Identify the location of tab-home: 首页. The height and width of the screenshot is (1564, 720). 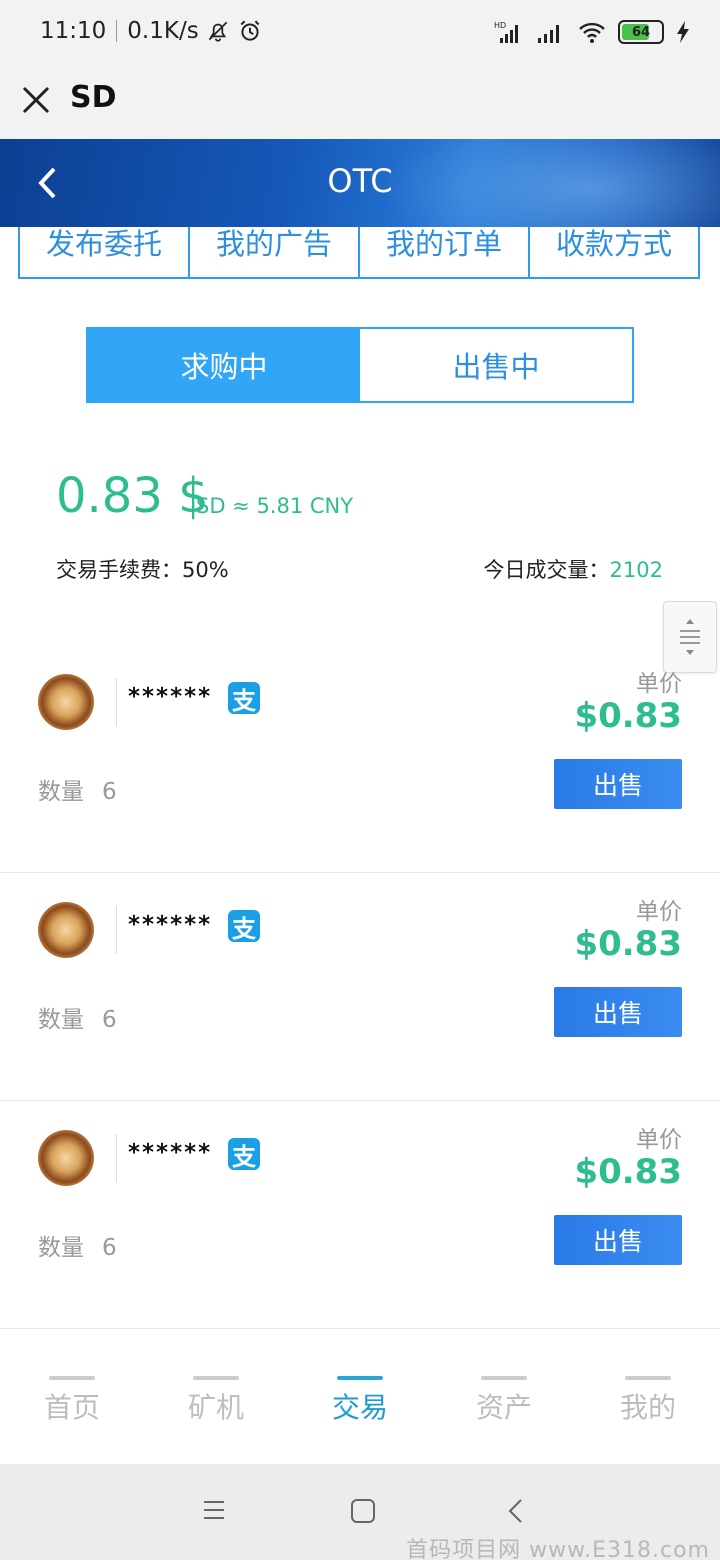
(72, 1412).